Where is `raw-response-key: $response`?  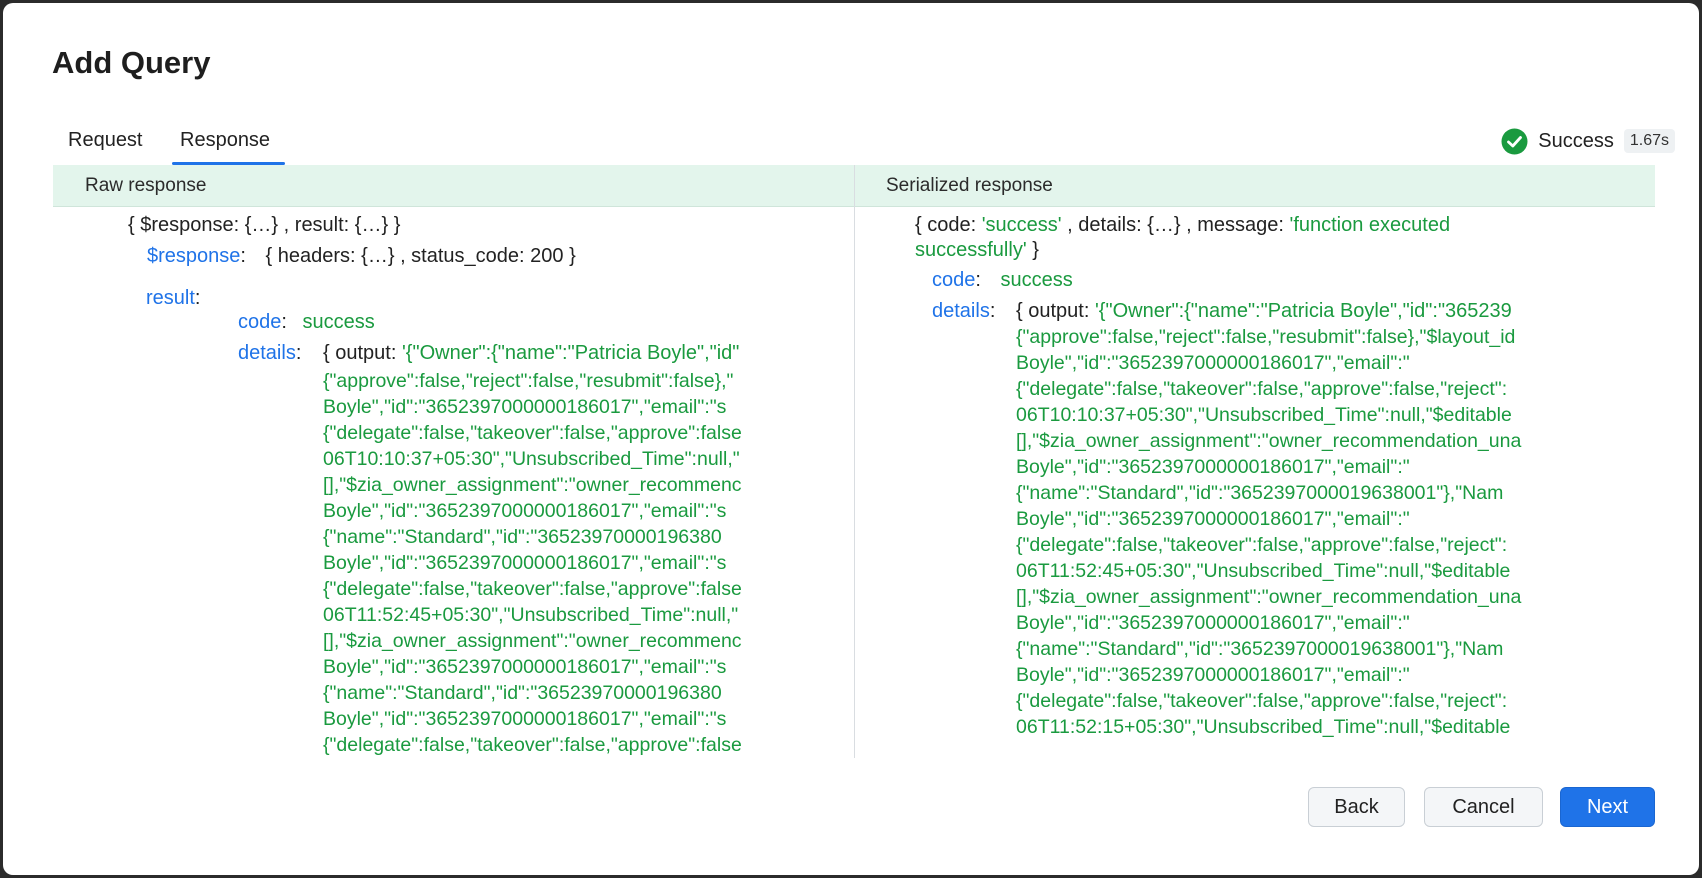
raw-response-key: $response is located at coordinates (194, 256).